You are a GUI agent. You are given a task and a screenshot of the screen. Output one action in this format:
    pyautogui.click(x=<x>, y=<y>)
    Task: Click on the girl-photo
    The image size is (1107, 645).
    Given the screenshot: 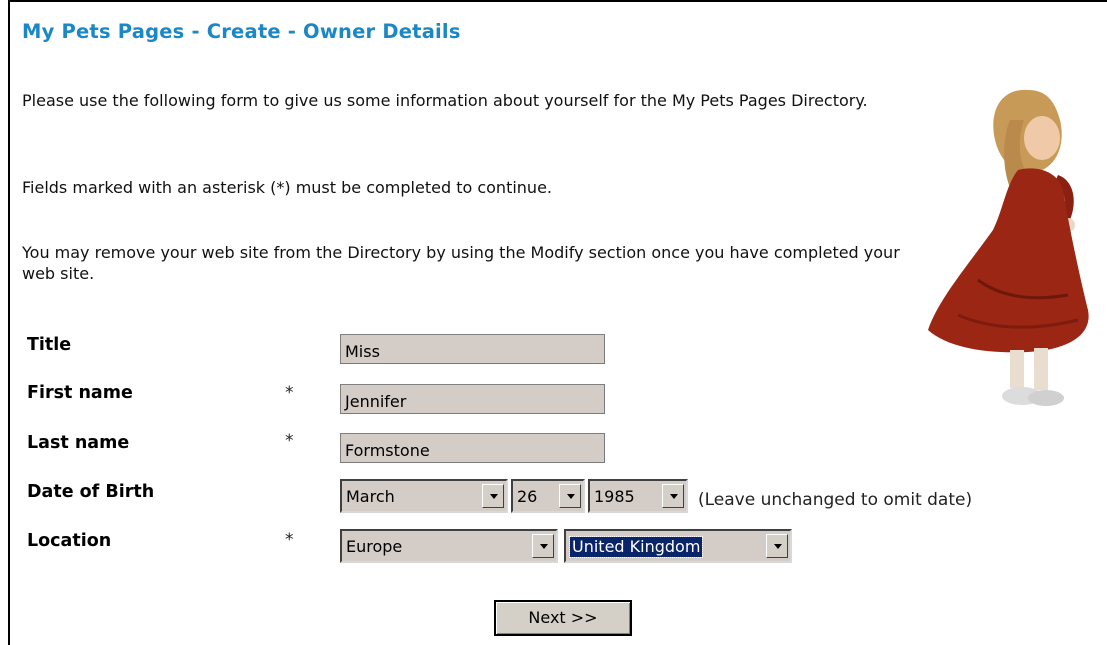 What is the action you would take?
    pyautogui.click(x=1008, y=247)
    